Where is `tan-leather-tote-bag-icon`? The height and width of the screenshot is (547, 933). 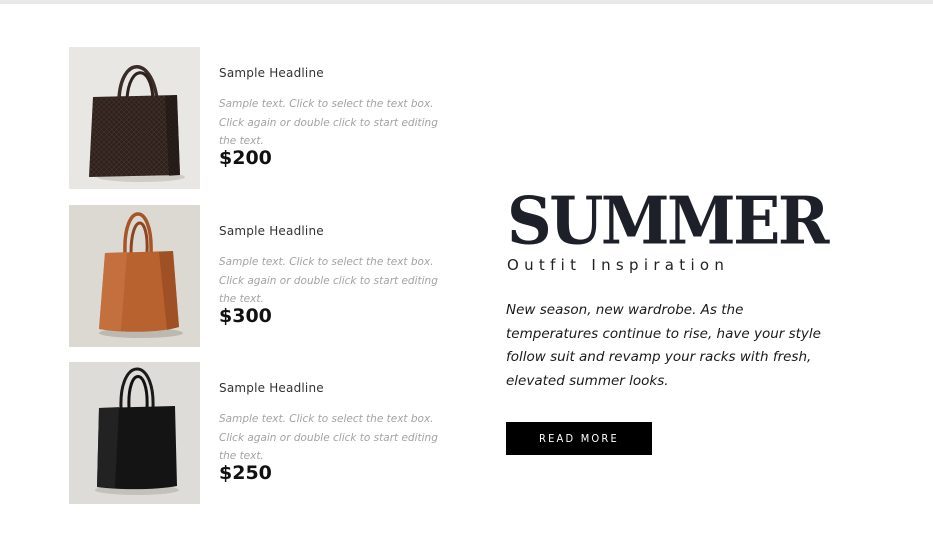 tan-leather-tote-bag-icon is located at coordinates (134, 276).